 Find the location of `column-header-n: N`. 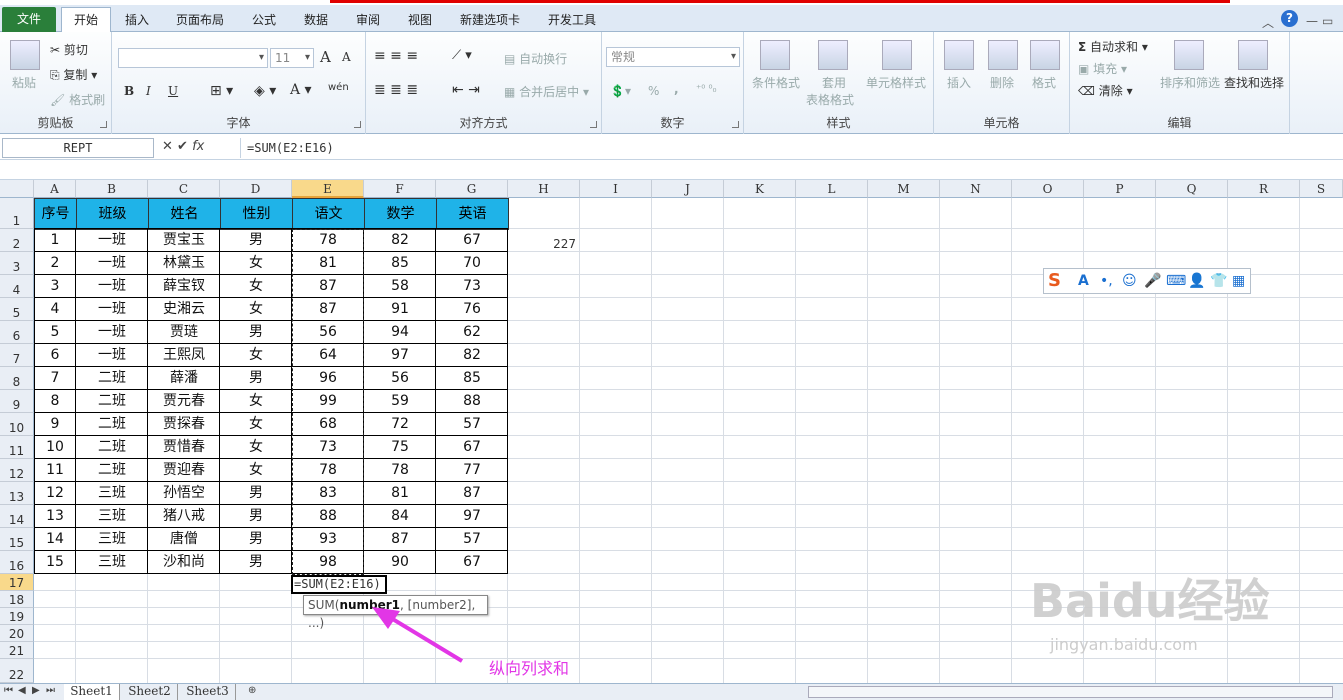

column-header-n: N is located at coordinates (976, 189).